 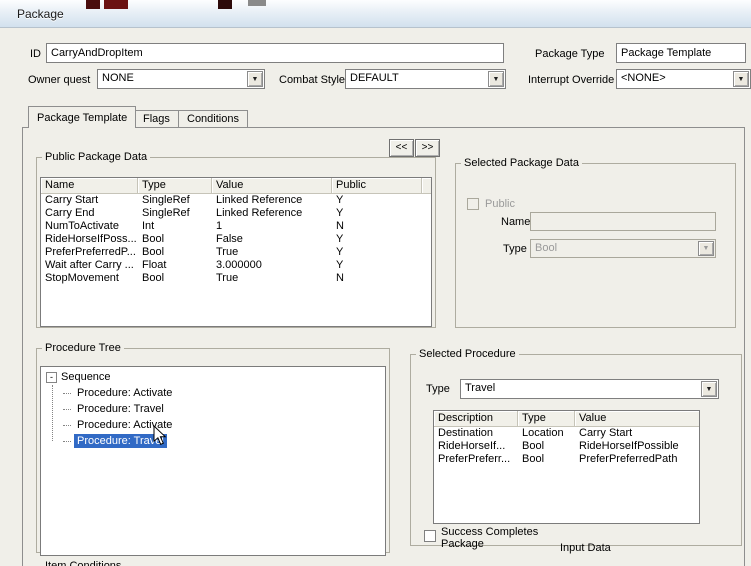 I want to click on combat-style-label: Combat Style, so click(x=312, y=80).